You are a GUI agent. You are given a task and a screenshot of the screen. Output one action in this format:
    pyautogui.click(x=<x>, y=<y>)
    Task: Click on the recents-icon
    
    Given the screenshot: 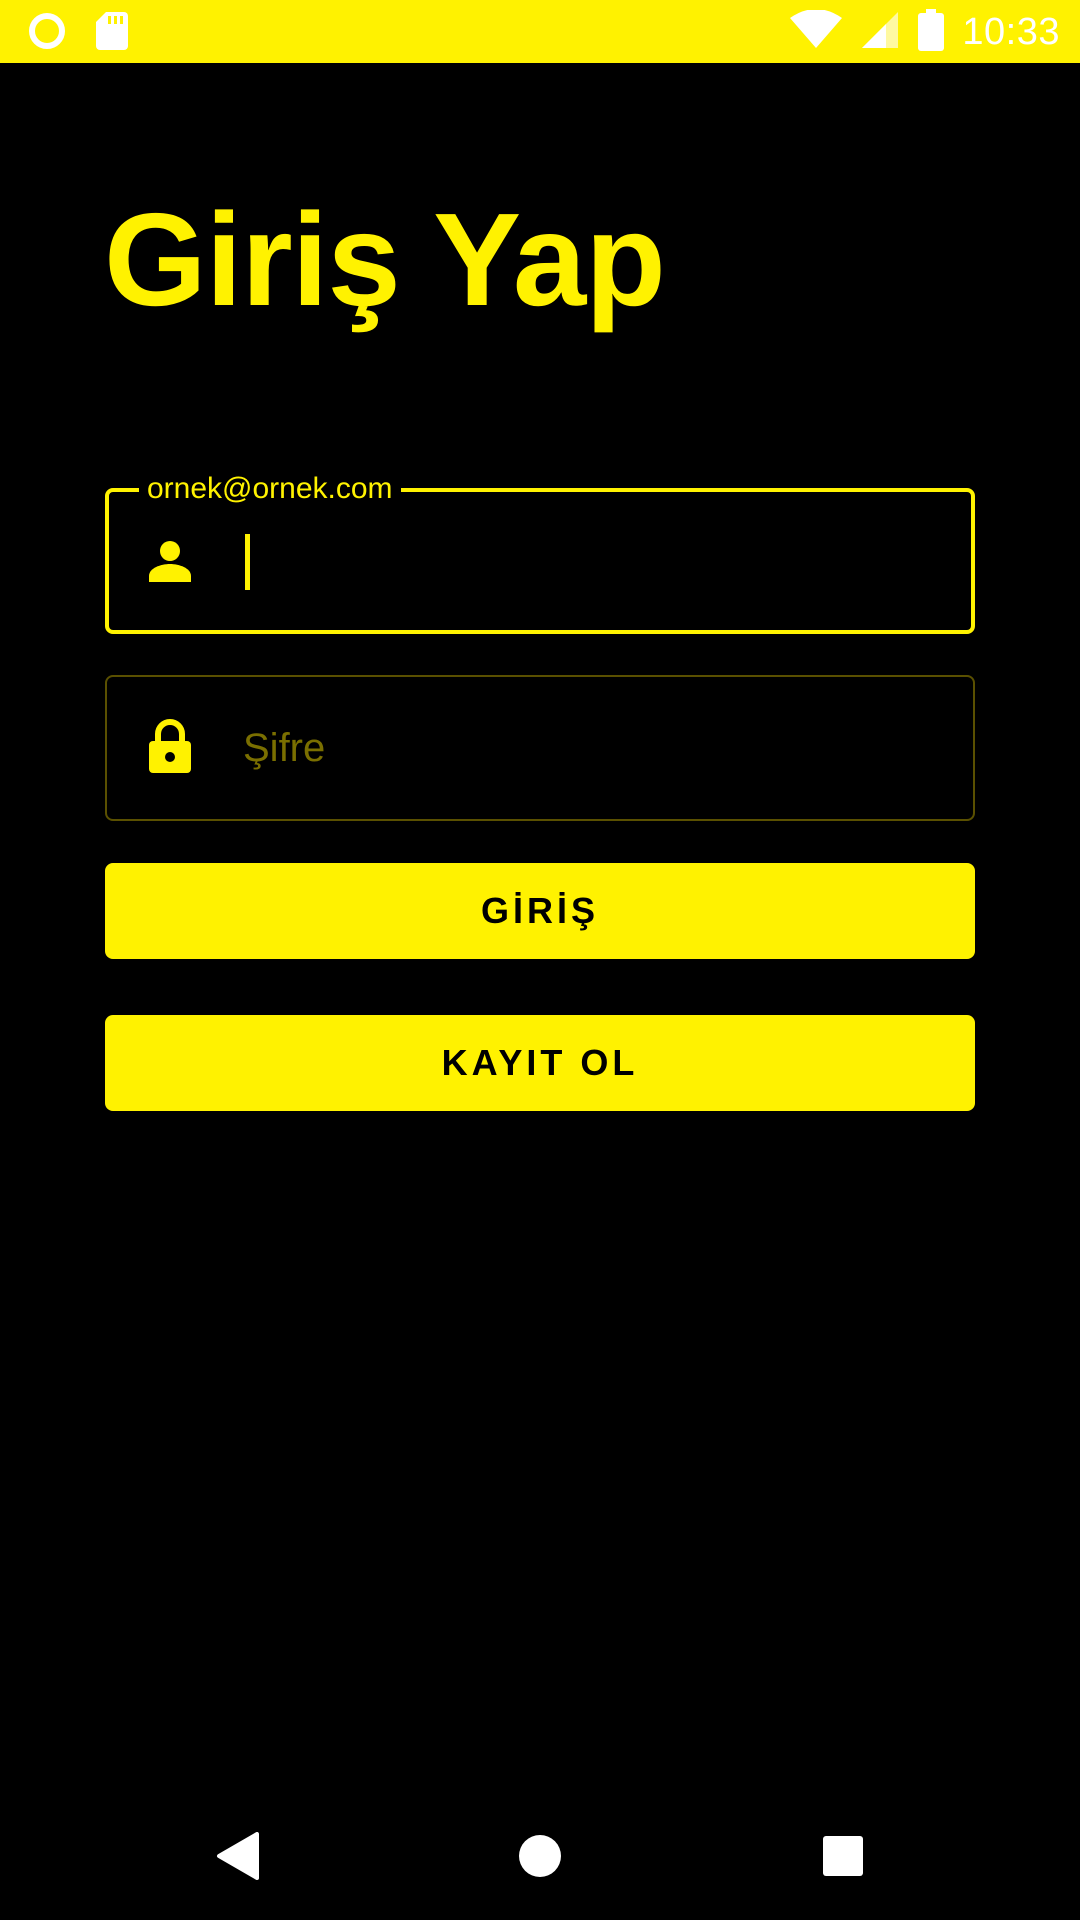 What is the action you would take?
    pyautogui.click(x=843, y=1856)
    